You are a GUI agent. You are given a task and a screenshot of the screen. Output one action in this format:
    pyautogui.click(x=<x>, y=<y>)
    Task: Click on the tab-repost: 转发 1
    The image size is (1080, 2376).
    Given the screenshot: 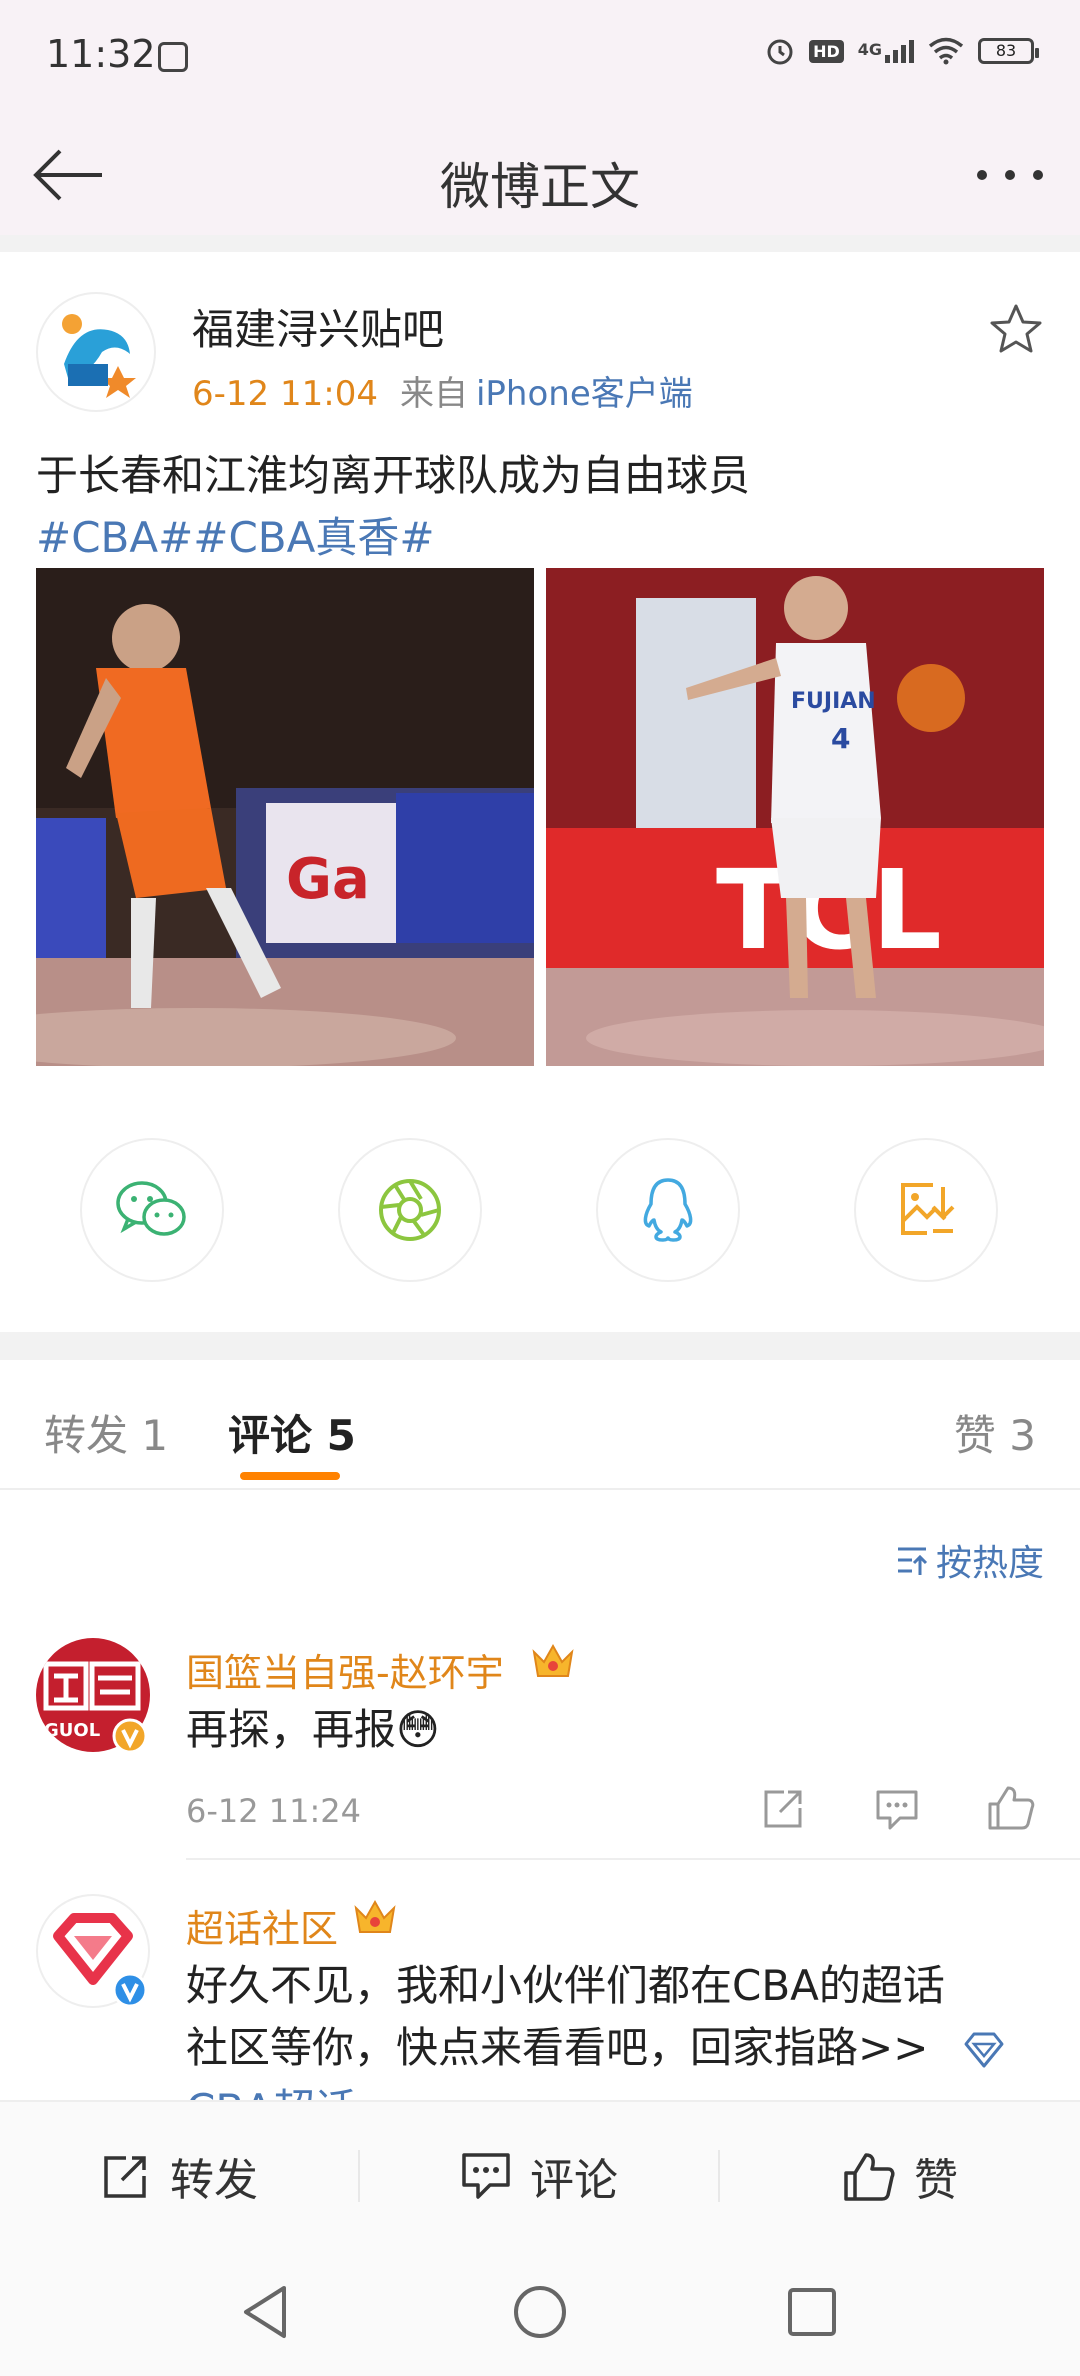 What is the action you would take?
    pyautogui.click(x=106, y=1432)
    